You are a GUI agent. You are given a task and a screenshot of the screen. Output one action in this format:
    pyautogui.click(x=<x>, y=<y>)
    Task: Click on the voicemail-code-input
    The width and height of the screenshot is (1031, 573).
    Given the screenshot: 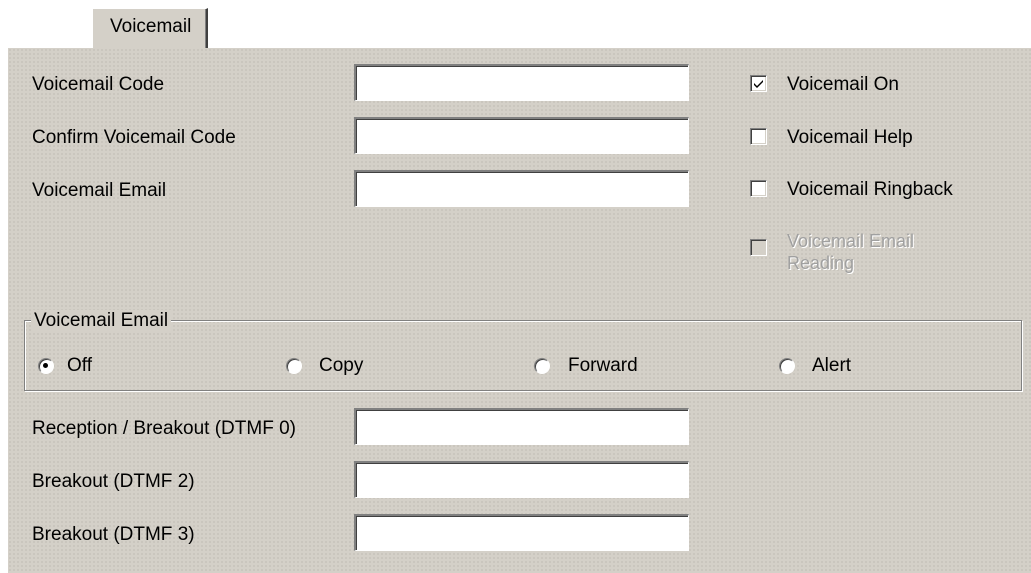 What is the action you would take?
    pyautogui.click(x=521, y=82)
    